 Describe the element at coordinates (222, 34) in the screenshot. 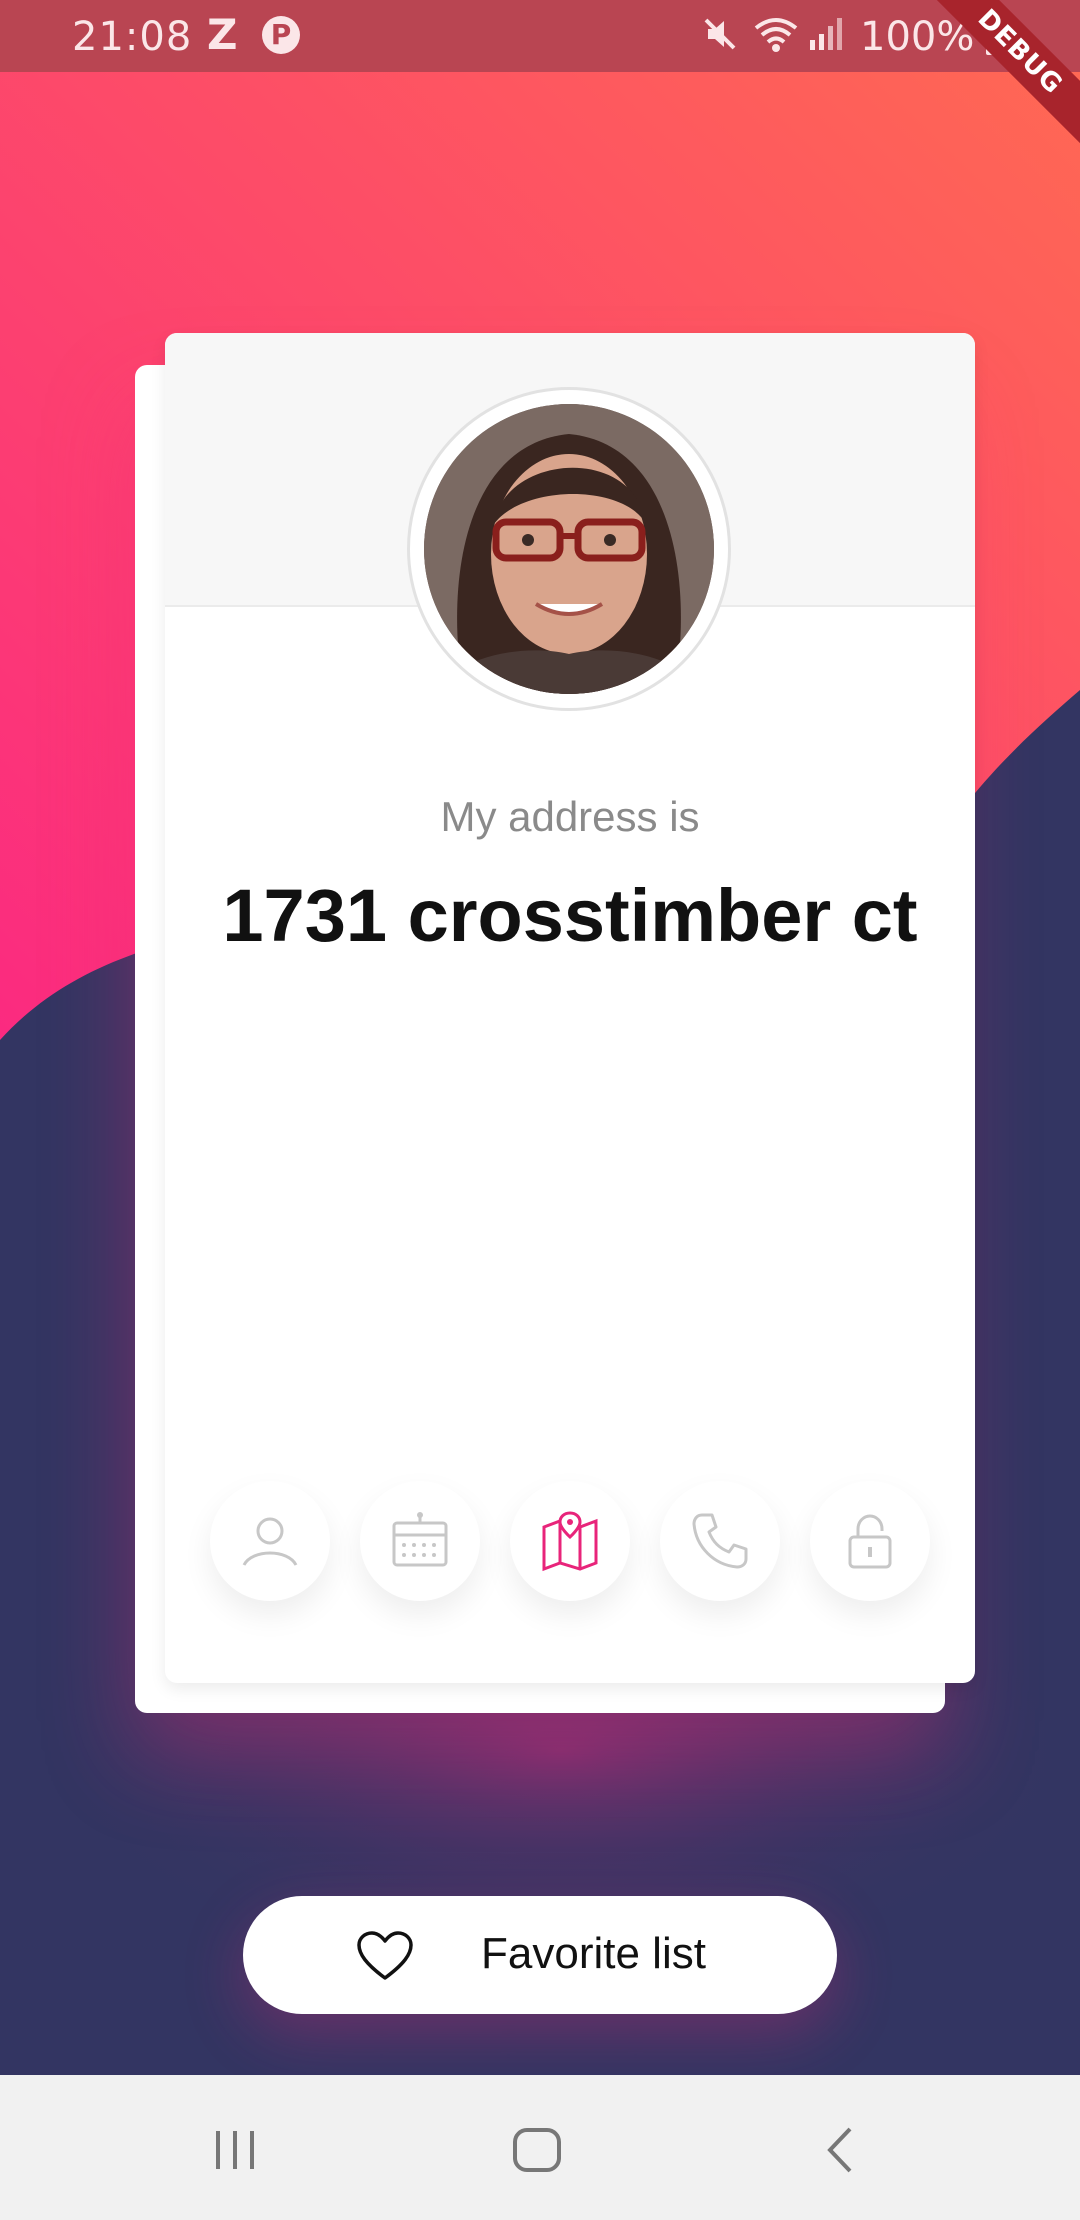

I see `app-z-icon: Z` at that location.